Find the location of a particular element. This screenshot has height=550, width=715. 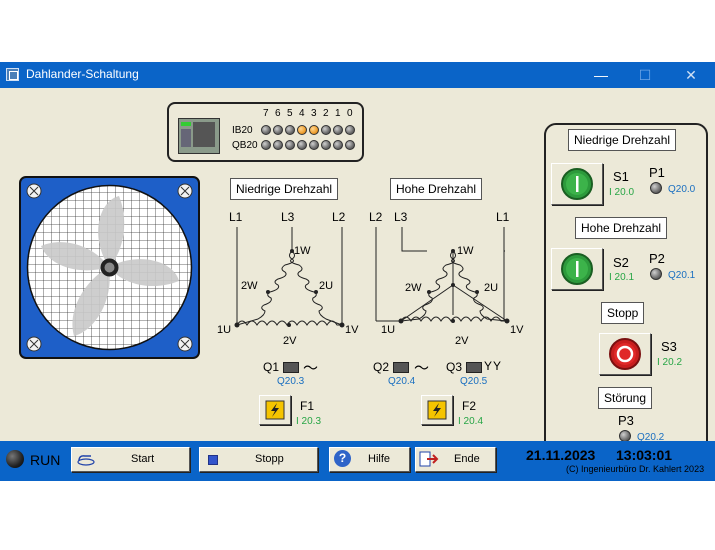

s2-start-high-button is located at coordinates (577, 269).